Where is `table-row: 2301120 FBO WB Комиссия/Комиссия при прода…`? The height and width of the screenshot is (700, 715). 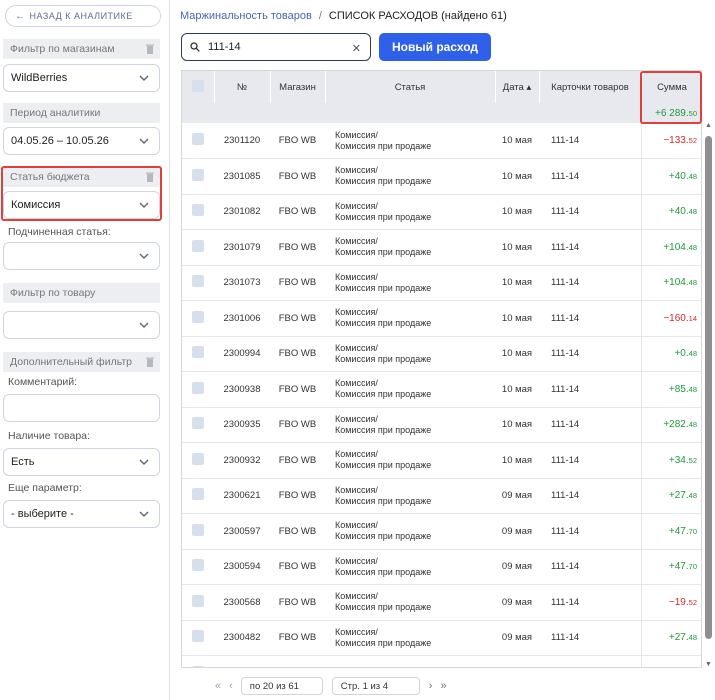
table-row: 2301120 FBO WB Комиссия/Комиссия при прода… is located at coordinates (441, 141).